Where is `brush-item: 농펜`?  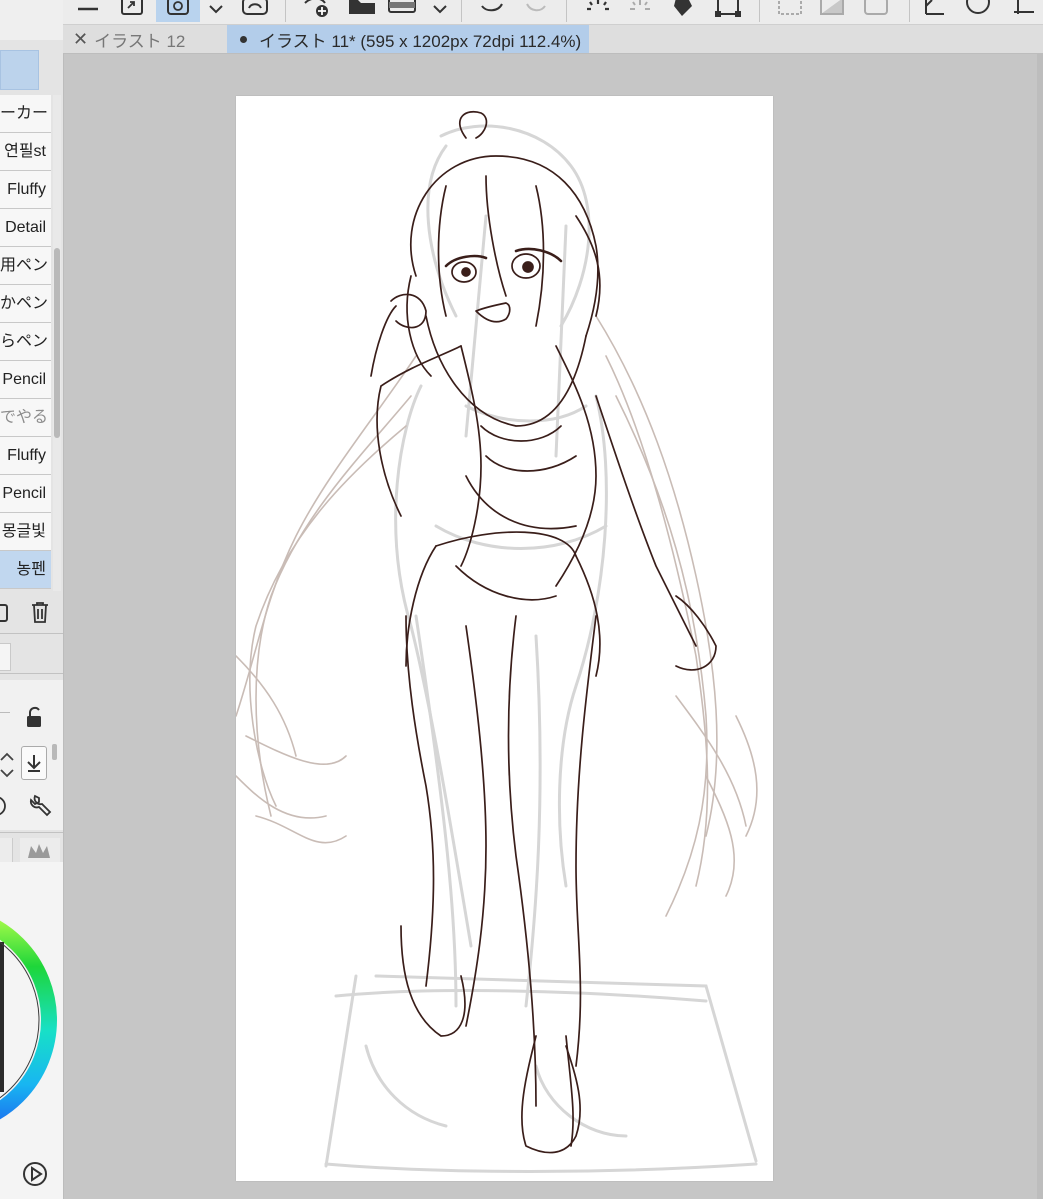 brush-item: 농펜 is located at coordinates (25, 570).